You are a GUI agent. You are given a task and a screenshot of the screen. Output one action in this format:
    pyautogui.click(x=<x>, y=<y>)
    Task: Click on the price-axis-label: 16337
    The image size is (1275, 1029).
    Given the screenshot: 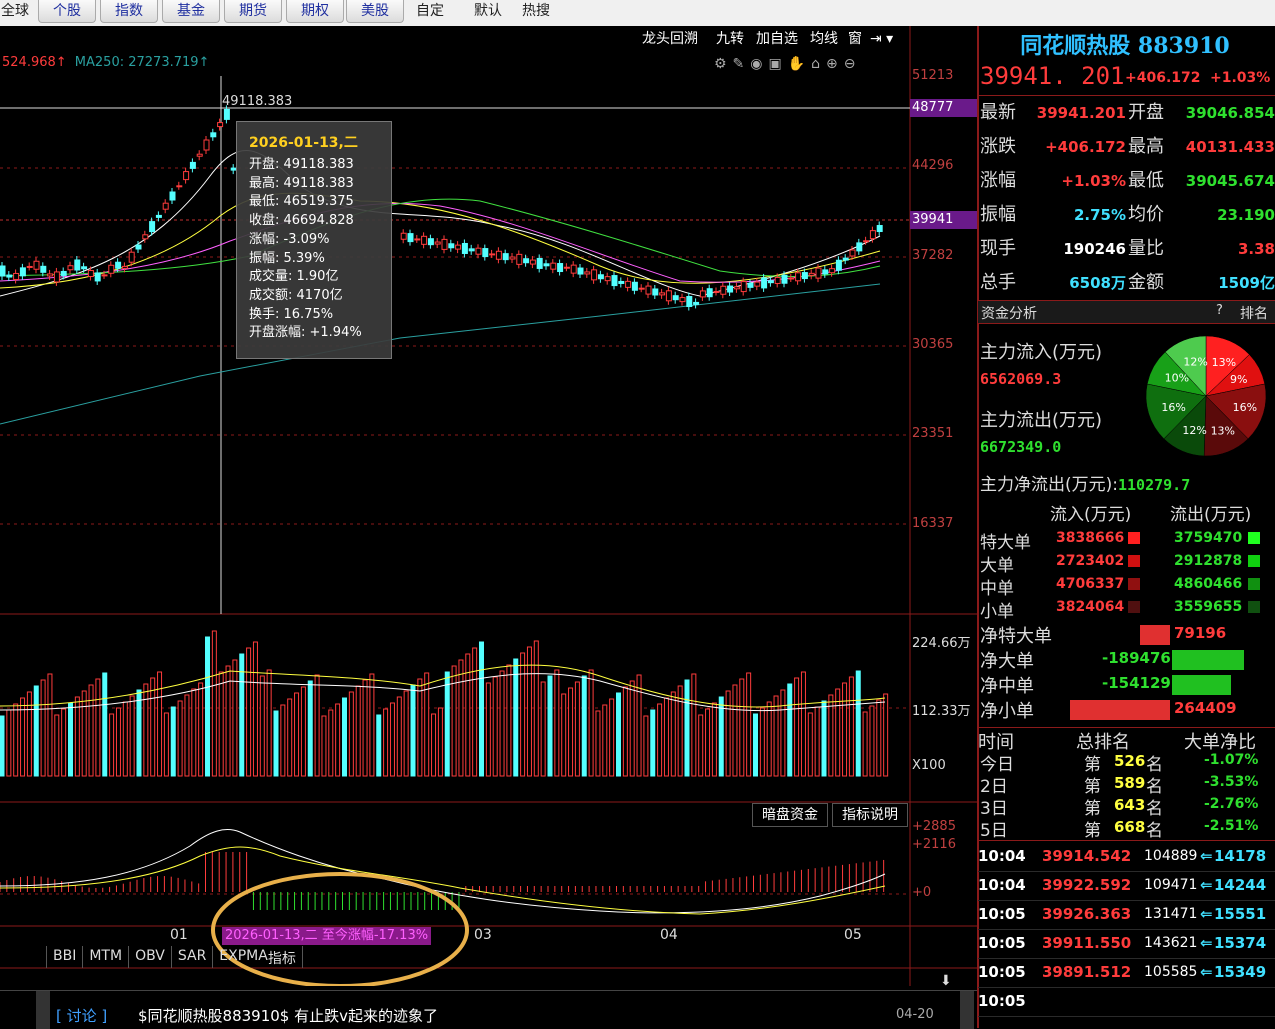 What is the action you would take?
    pyautogui.click(x=933, y=523)
    